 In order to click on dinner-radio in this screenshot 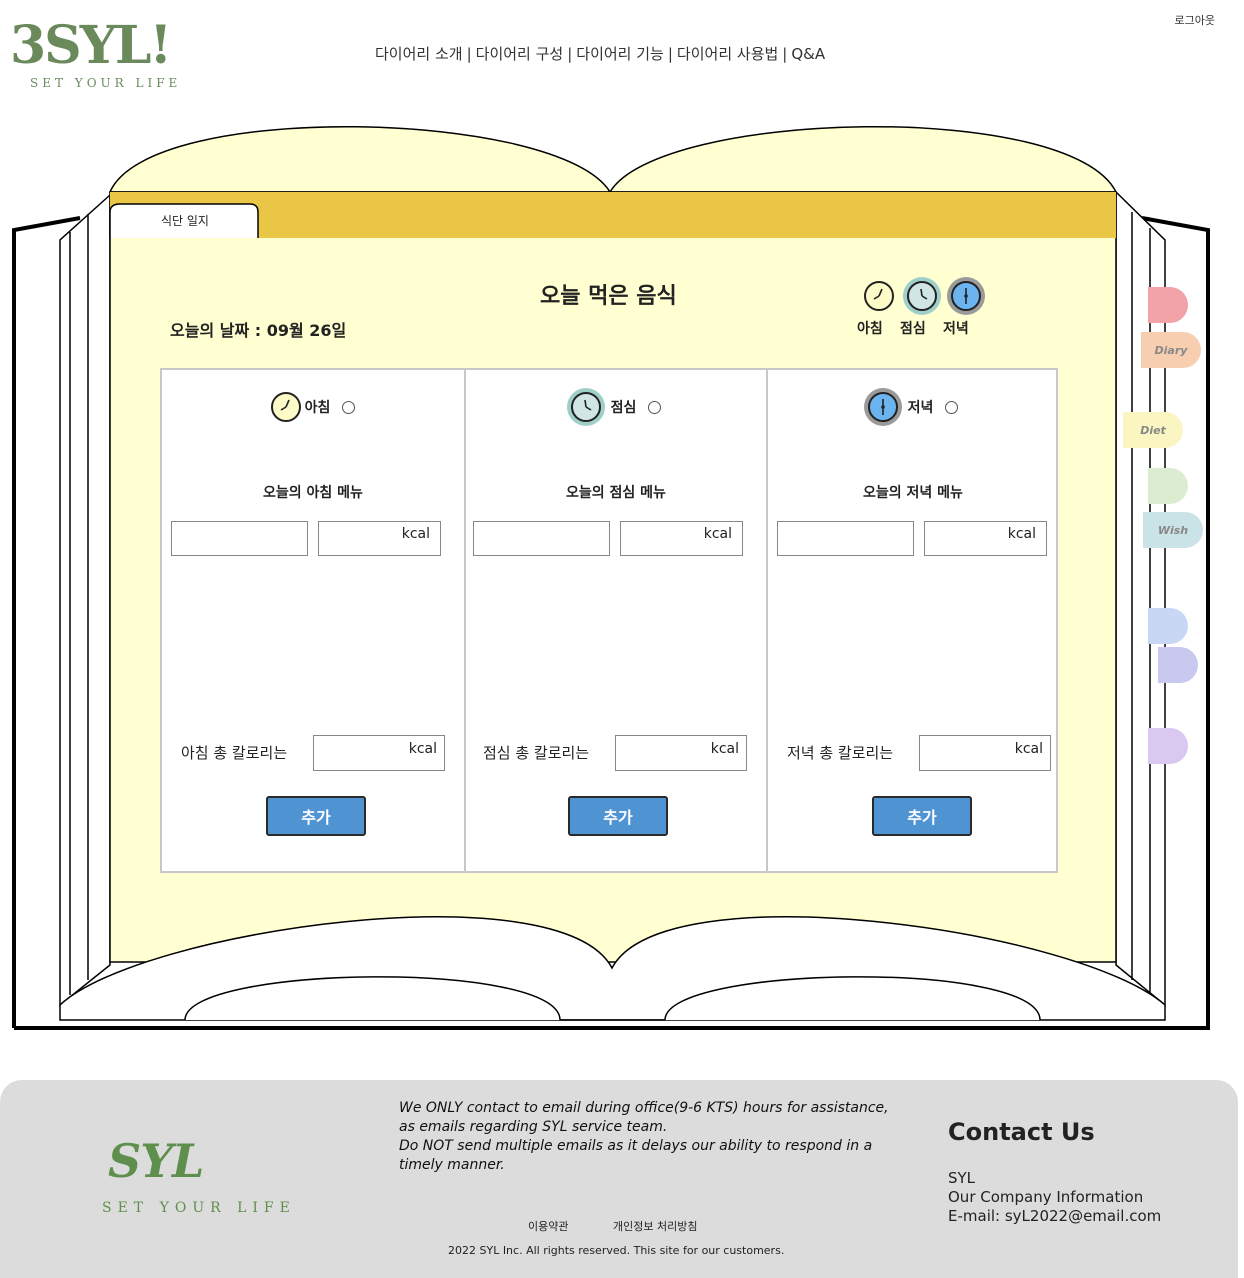, I will do `click(952, 407)`.